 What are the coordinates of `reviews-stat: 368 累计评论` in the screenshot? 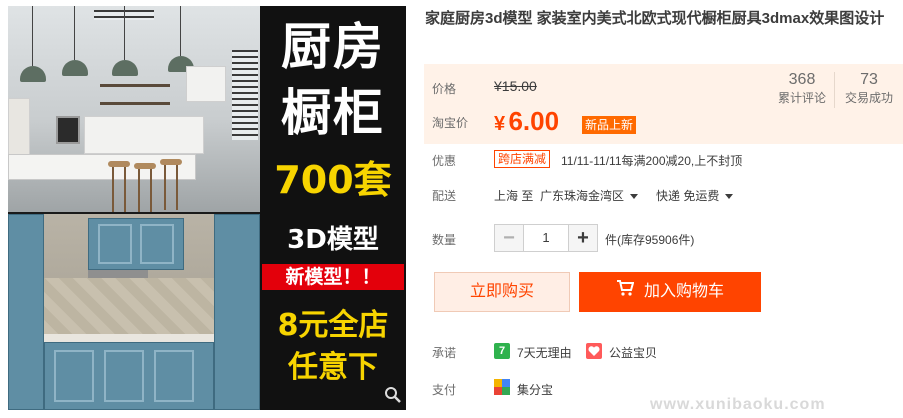 It's located at (802, 88).